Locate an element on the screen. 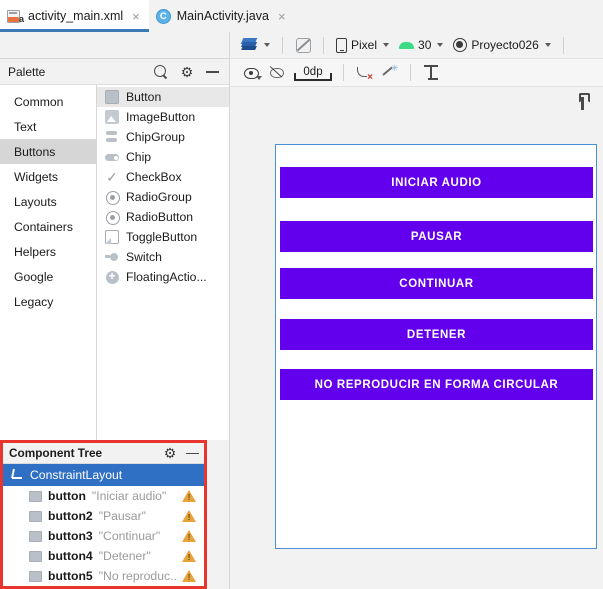 This screenshot has width=603, height=589. floating-action-button-icon is located at coordinates (112, 276).